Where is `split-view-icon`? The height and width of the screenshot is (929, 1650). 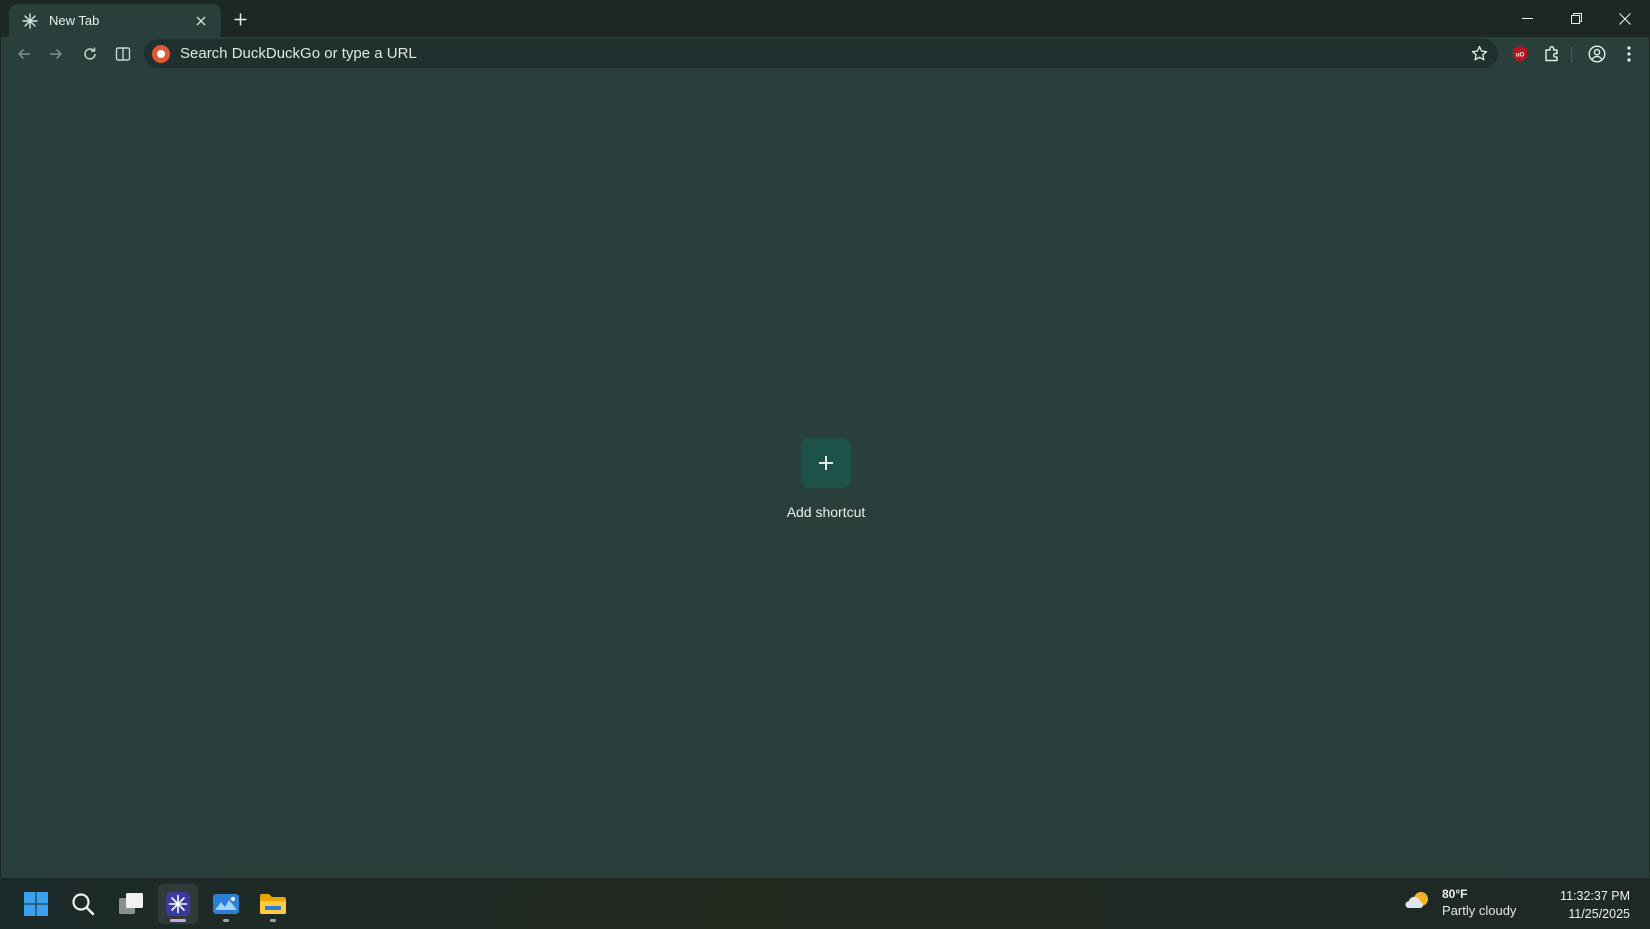 split-view-icon is located at coordinates (123, 54).